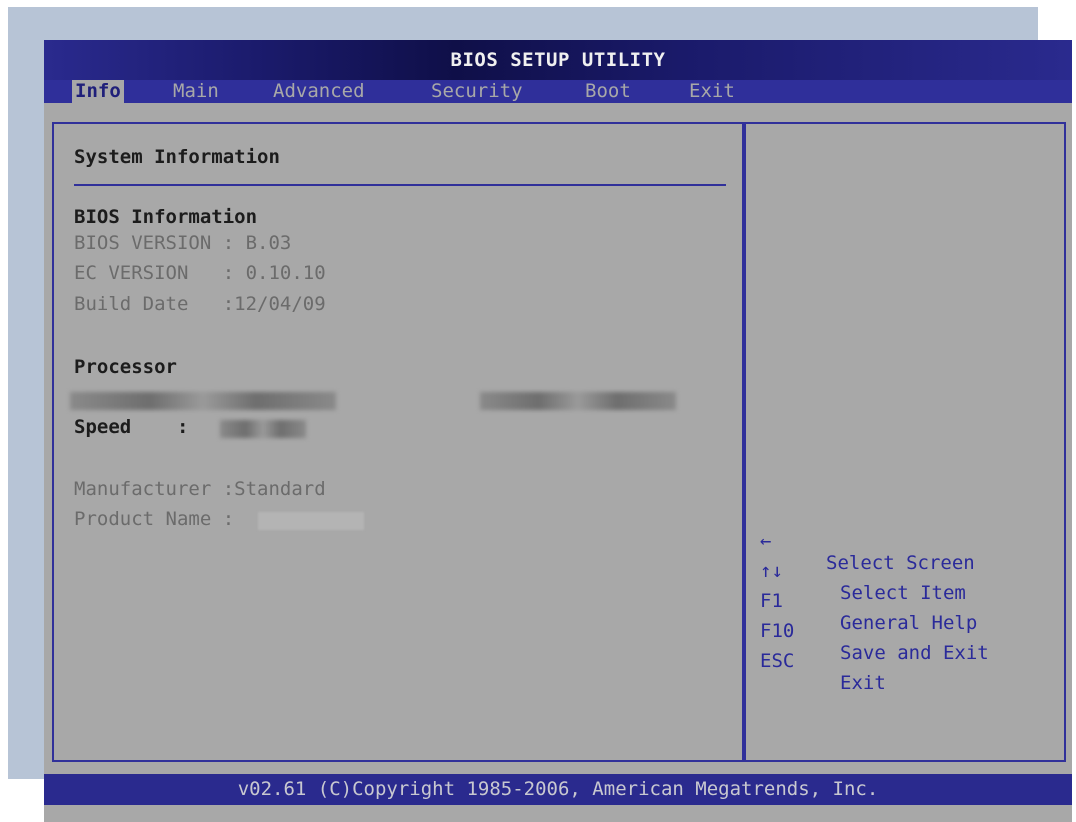 This screenshot has height=822, width=1076. What do you see at coordinates (578, 401) in the screenshot?
I see `processor-detail-redacted` at bounding box center [578, 401].